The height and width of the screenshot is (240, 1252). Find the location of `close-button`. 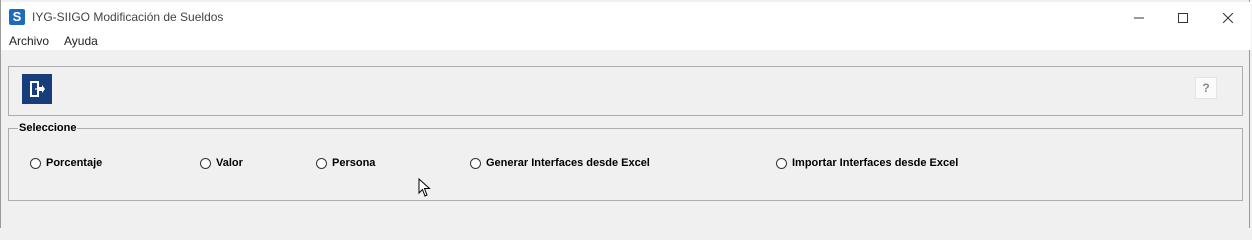

close-button is located at coordinates (1228, 18).